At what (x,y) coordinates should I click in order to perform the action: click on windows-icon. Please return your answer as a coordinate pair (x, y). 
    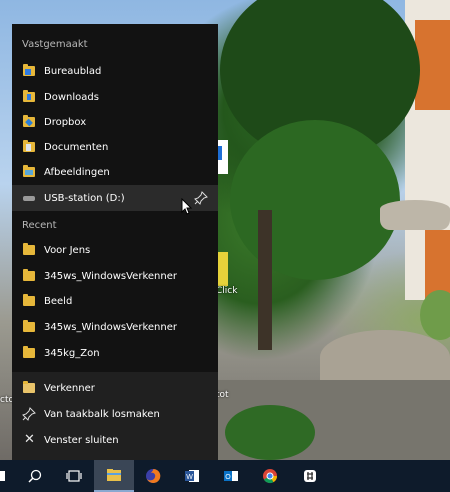
    Looking at the image, I should click on (2, 476).